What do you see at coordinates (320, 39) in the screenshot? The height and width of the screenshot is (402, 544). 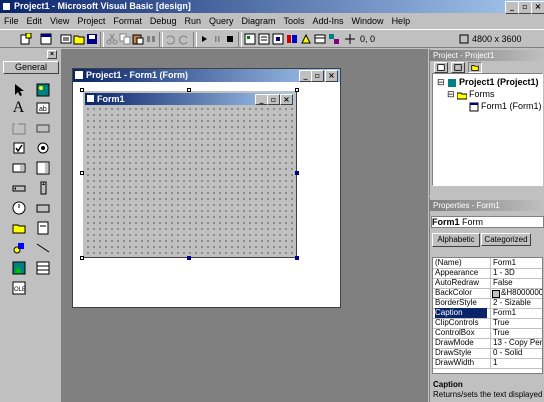 I see `data-view-icon` at bounding box center [320, 39].